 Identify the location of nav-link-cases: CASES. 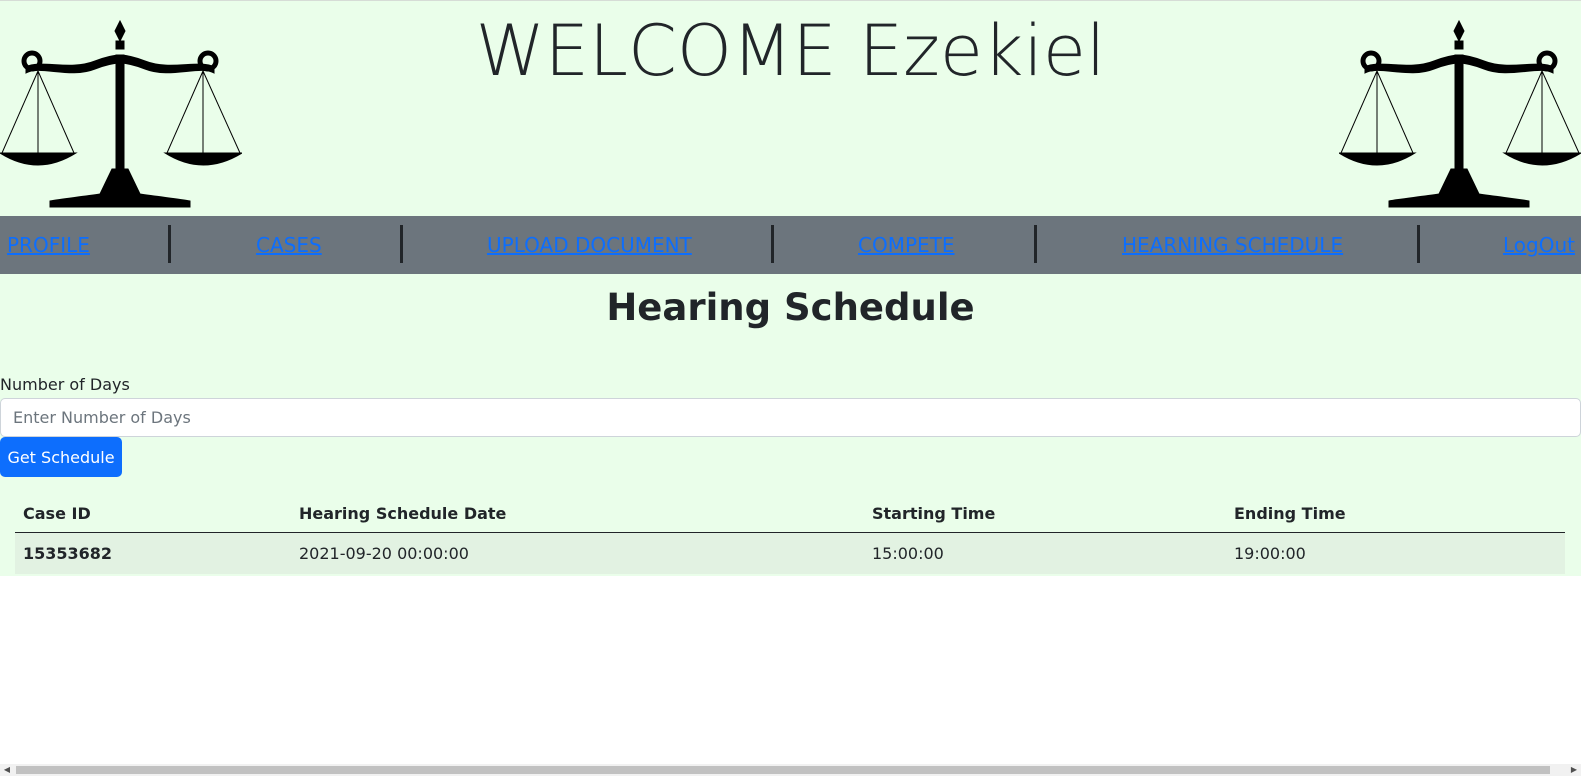
(289, 245).